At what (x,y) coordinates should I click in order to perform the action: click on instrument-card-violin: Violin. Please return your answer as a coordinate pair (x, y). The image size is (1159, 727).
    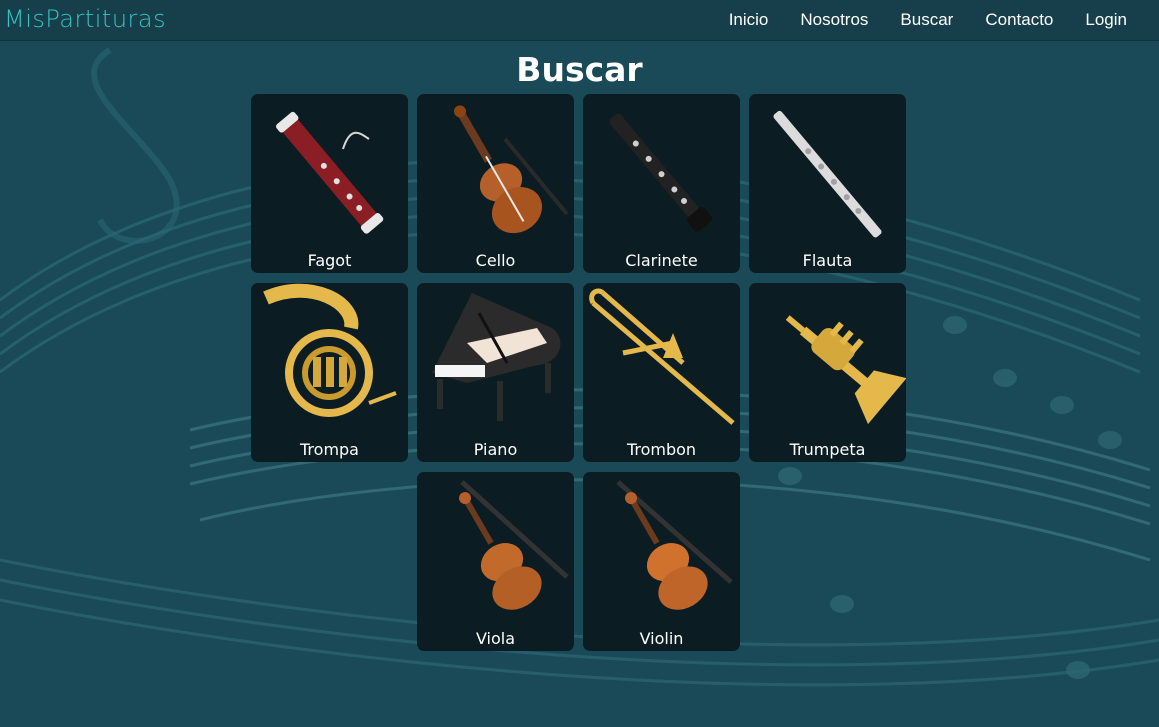
    Looking at the image, I should click on (661, 561).